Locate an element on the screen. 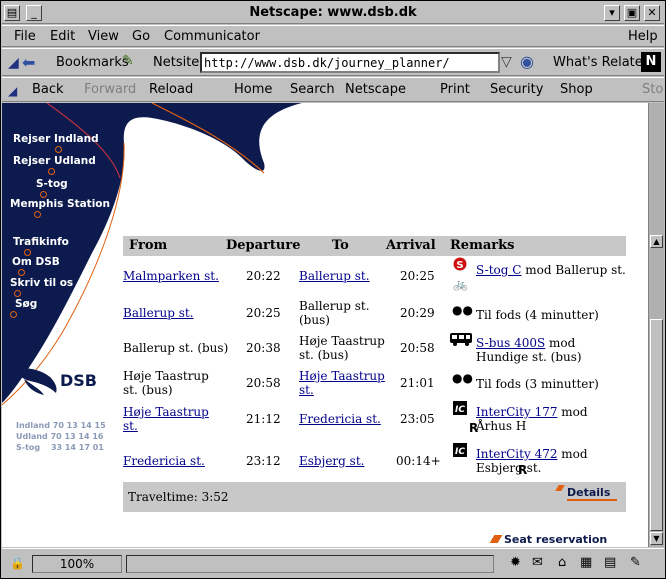 The image size is (666, 579). reload-button: Reload is located at coordinates (171, 89).